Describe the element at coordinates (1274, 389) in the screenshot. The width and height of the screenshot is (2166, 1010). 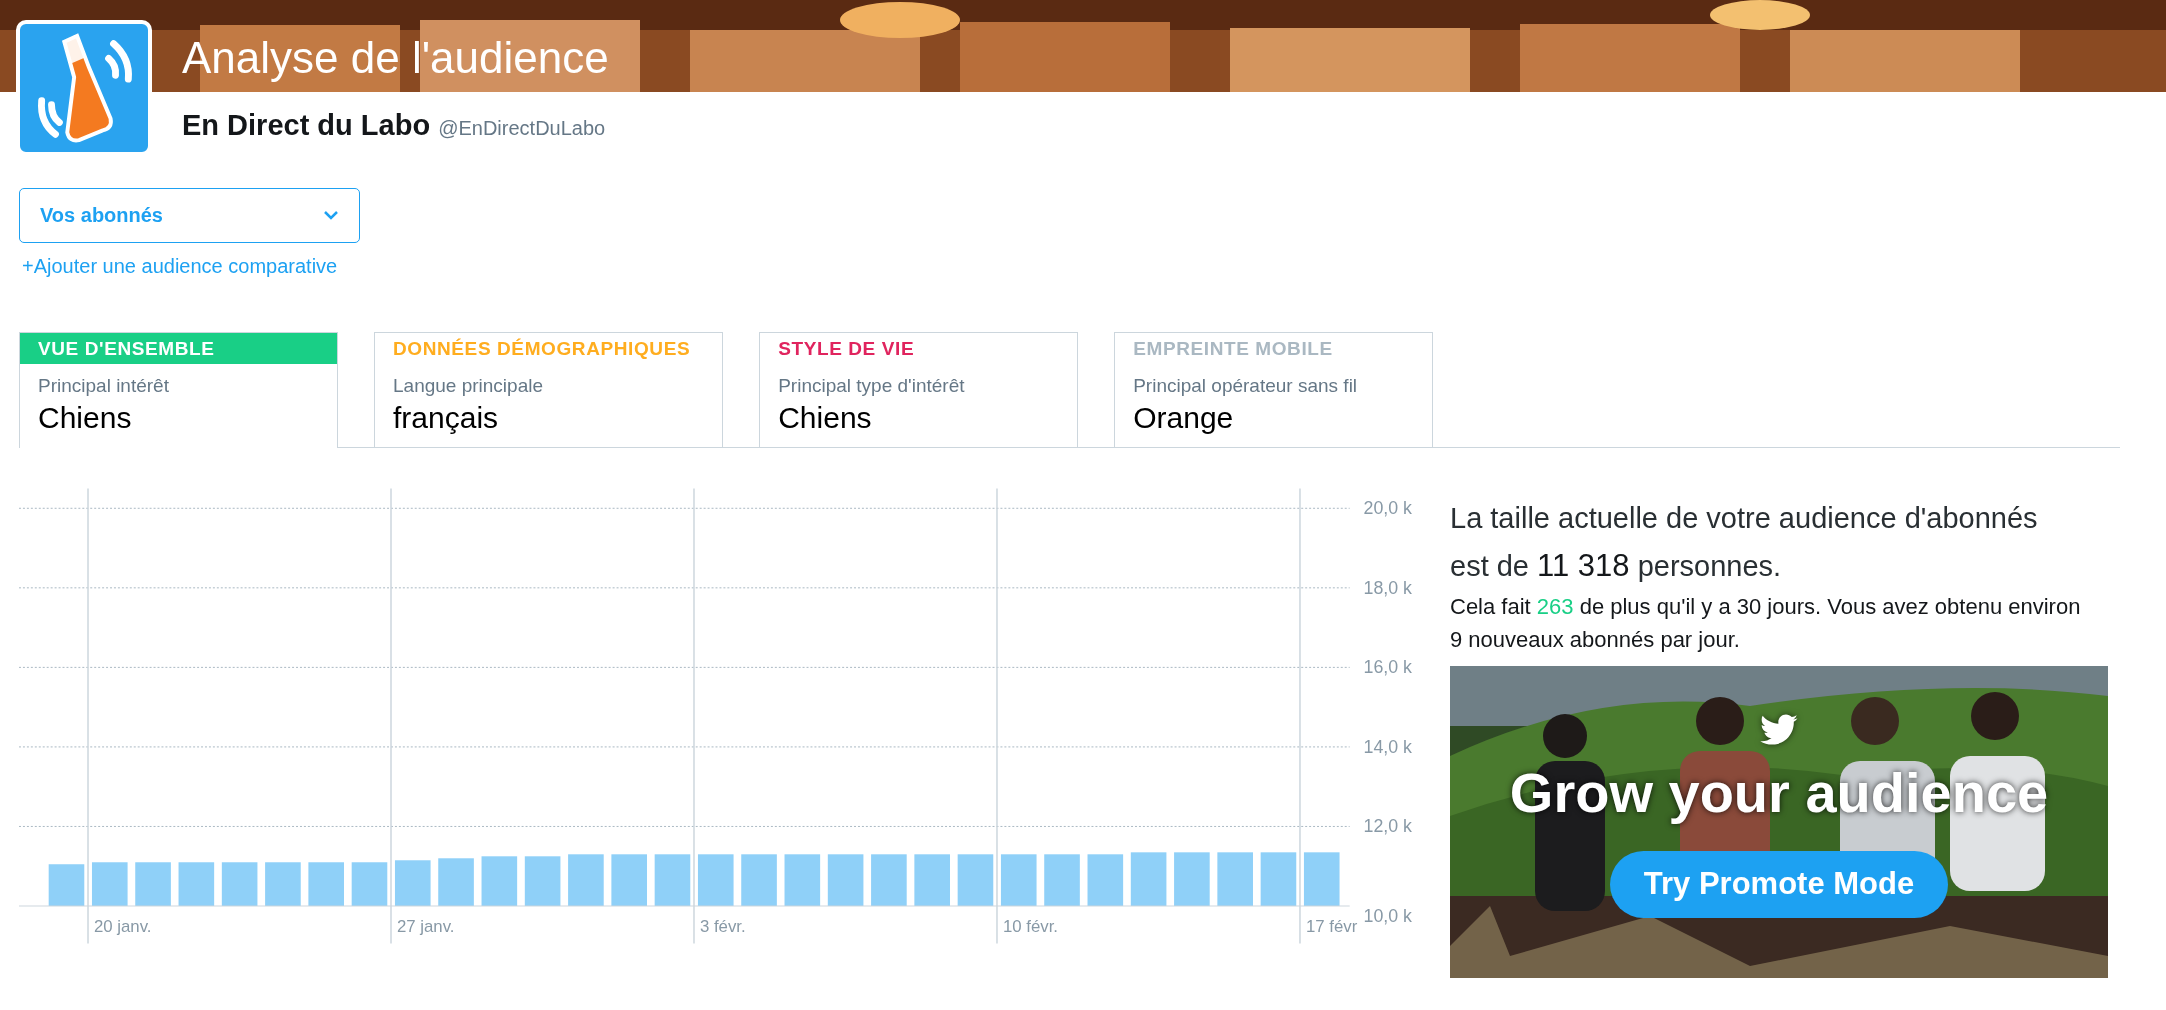
I see `category-tab: EMPREINTE MOBILE Principal opérateur sans fil Orange` at that location.